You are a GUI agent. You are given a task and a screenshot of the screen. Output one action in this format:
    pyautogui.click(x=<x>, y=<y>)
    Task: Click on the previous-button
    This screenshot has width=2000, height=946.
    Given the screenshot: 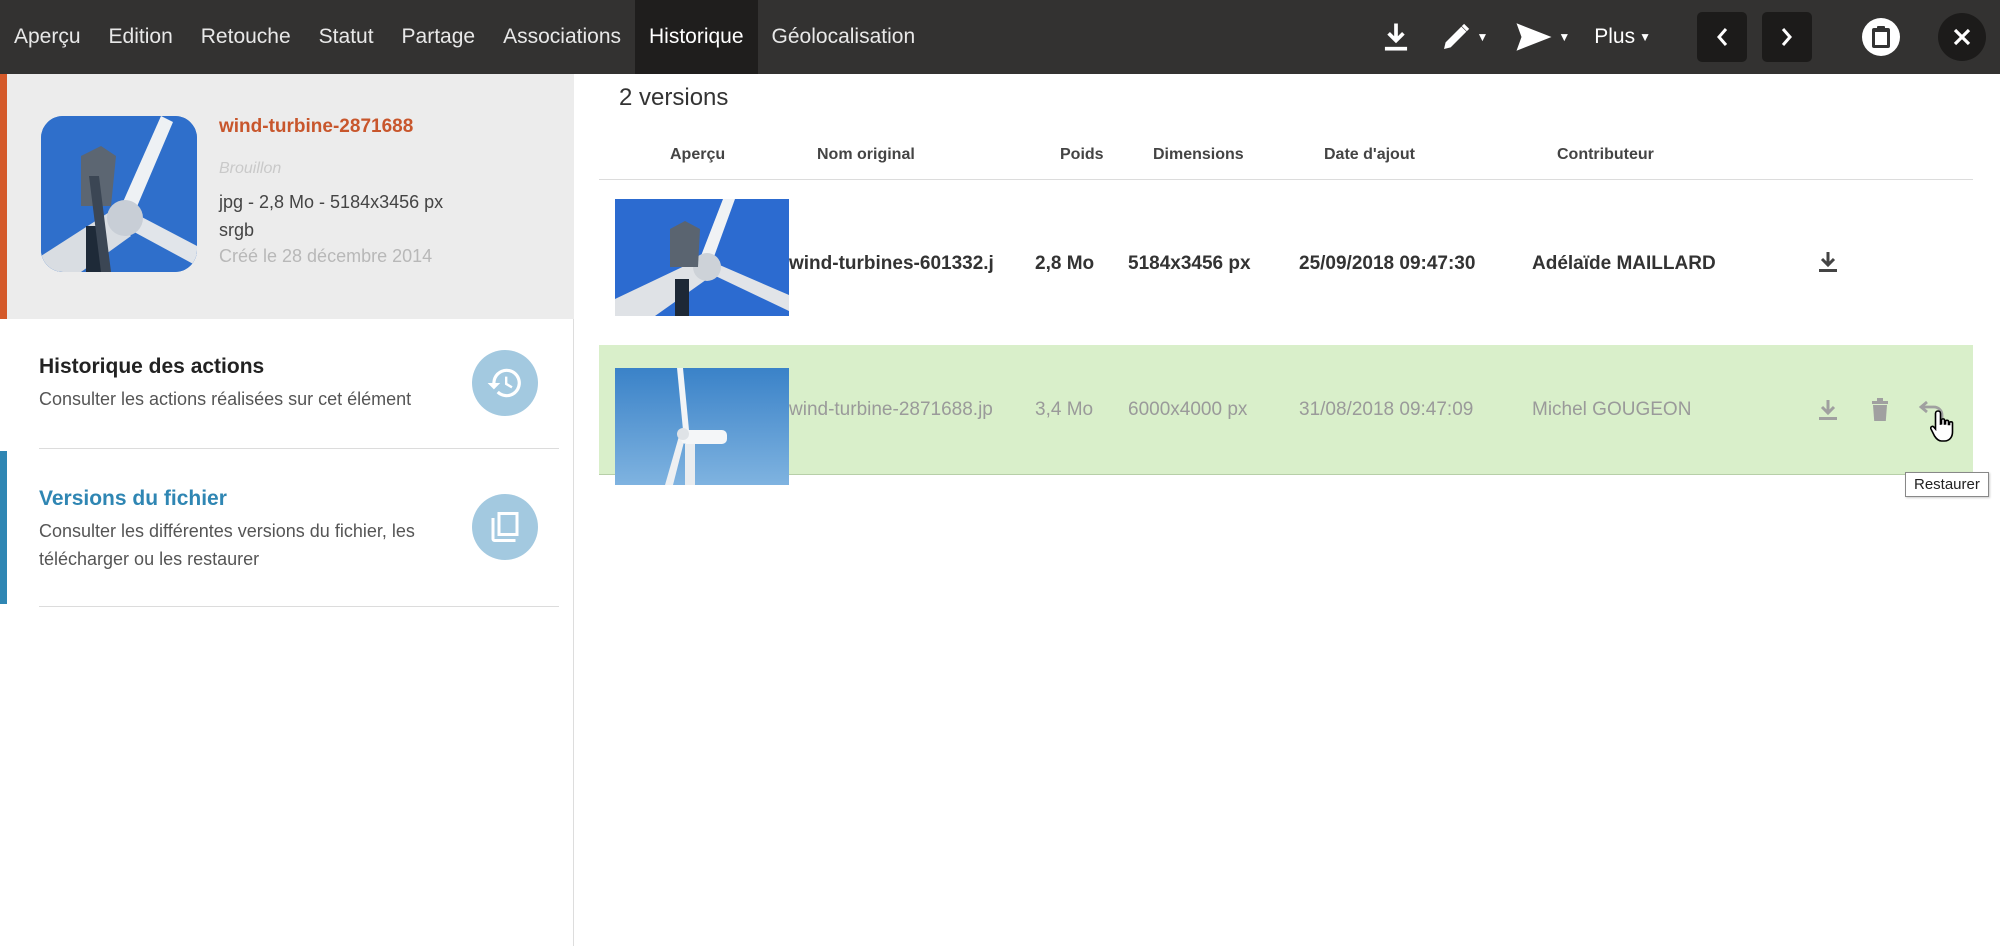 What is the action you would take?
    pyautogui.click(x=1722, y=37)
    